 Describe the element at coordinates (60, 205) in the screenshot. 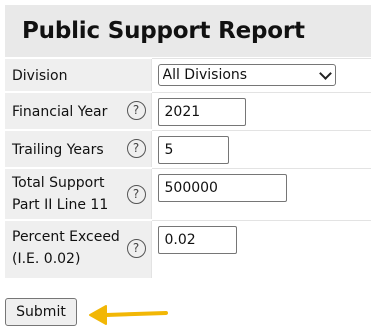

I see `total-support-sublabel: Part II Line 11` at that location.